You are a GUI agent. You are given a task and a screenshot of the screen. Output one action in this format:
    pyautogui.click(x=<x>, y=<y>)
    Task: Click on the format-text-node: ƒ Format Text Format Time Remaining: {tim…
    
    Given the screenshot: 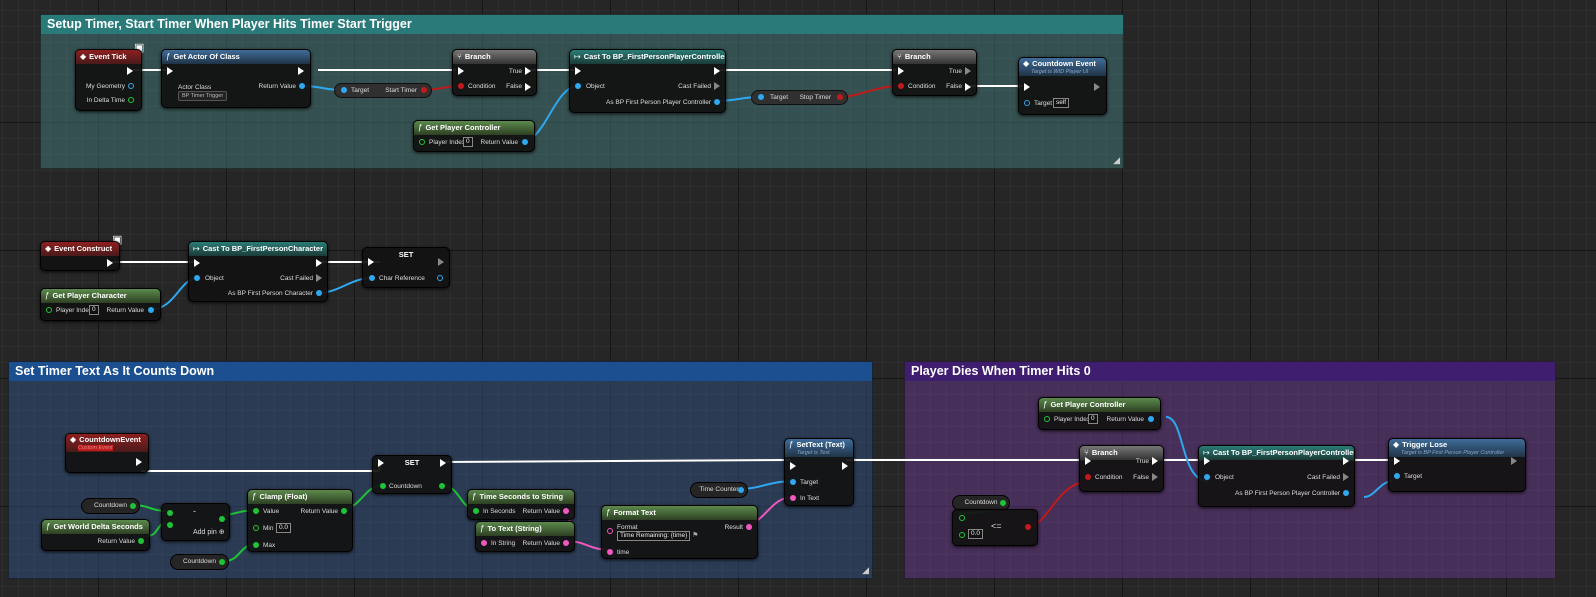 What is the action you would take?
    pyautogui.click(x=679, y=532)
    